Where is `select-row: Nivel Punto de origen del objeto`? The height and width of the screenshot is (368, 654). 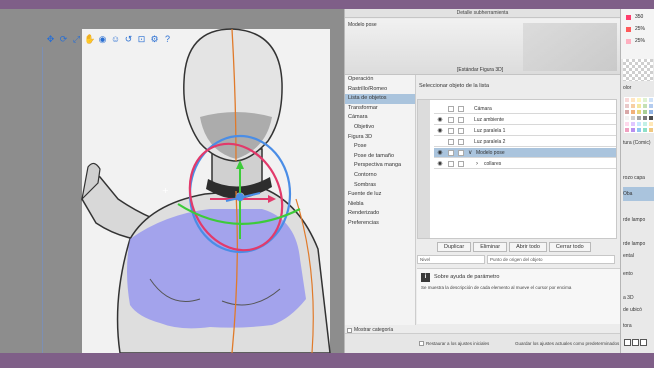
select-row: Nivel Punto de origen del objeto is located at coordinates (519, 260).